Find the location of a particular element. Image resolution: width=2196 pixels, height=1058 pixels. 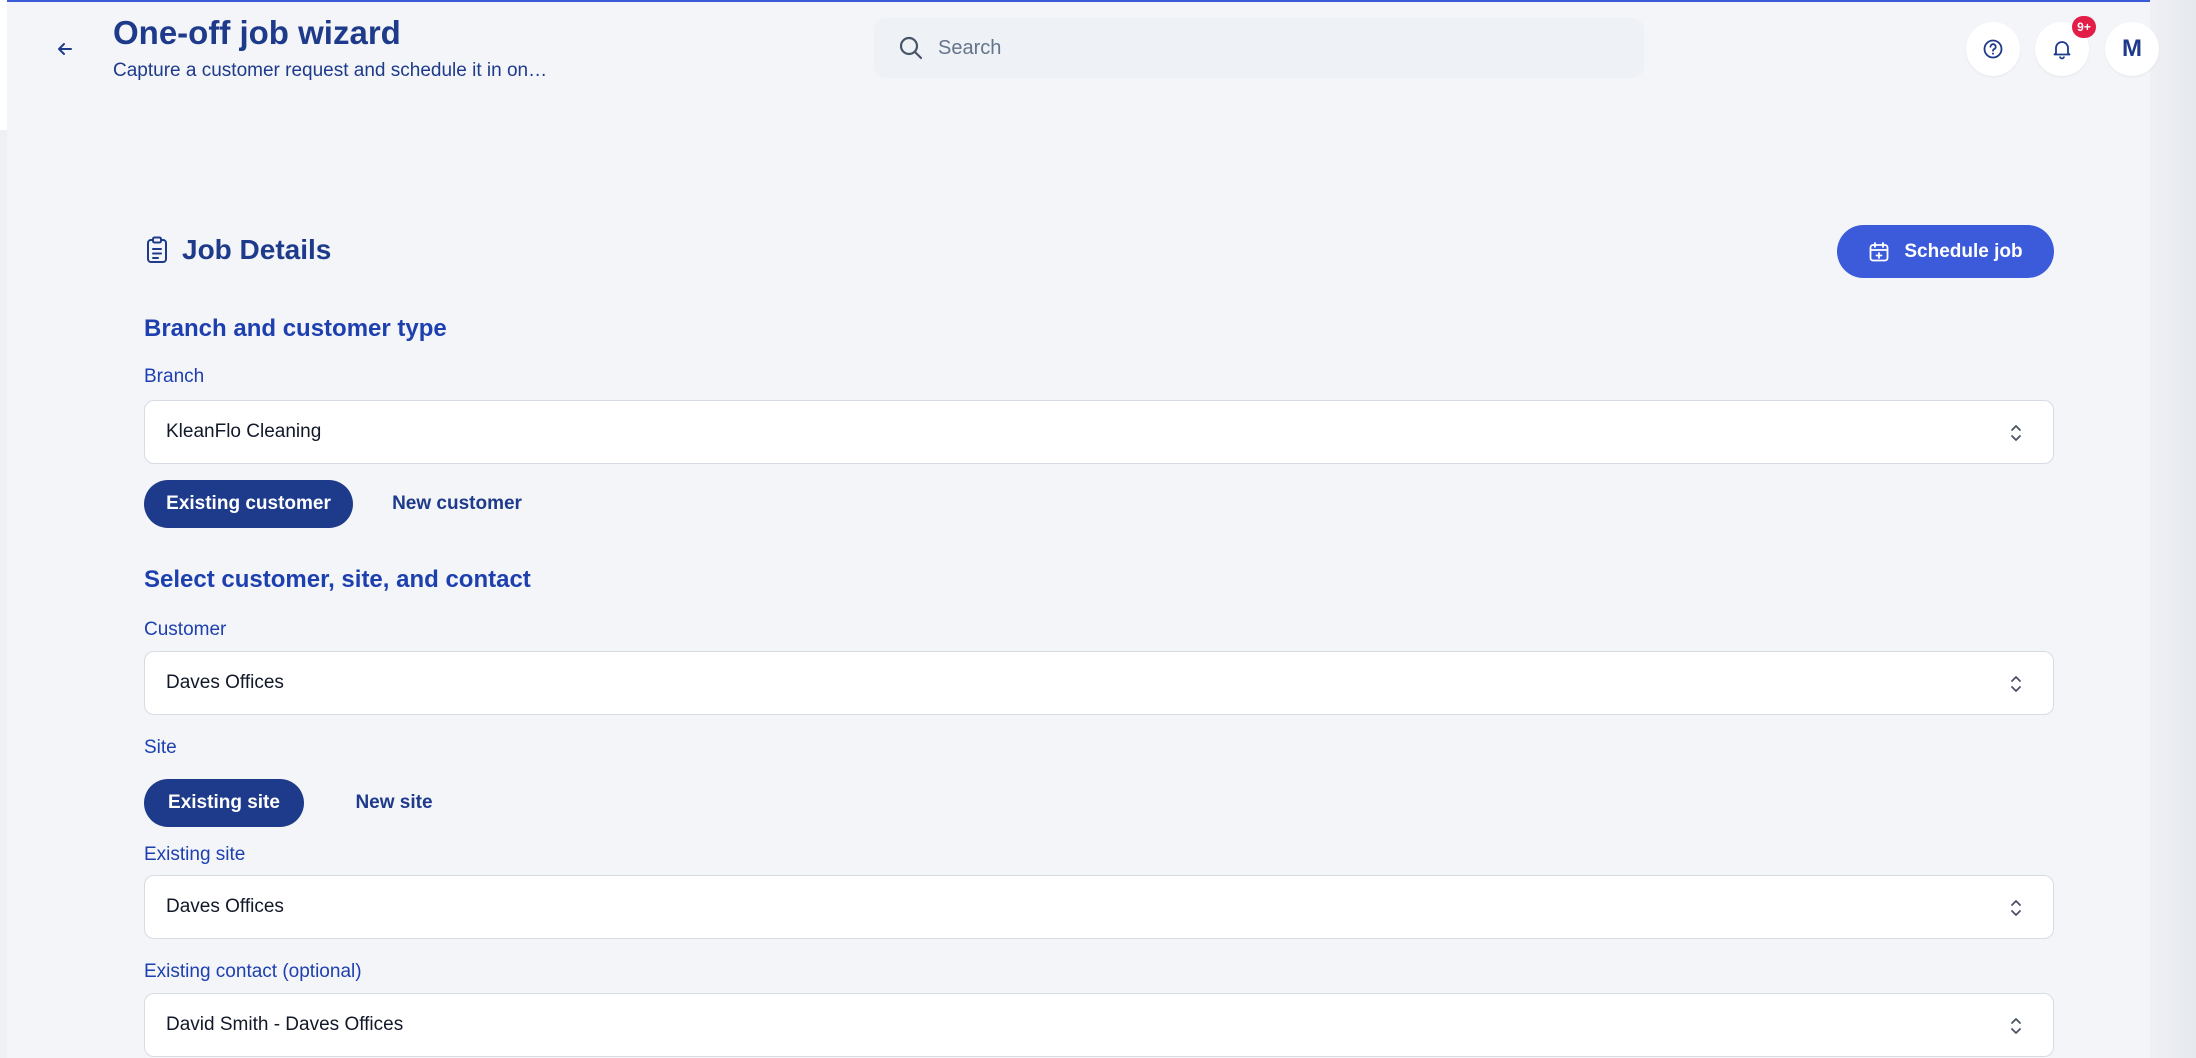

site-label: Site is located at coordinates (160, 747).